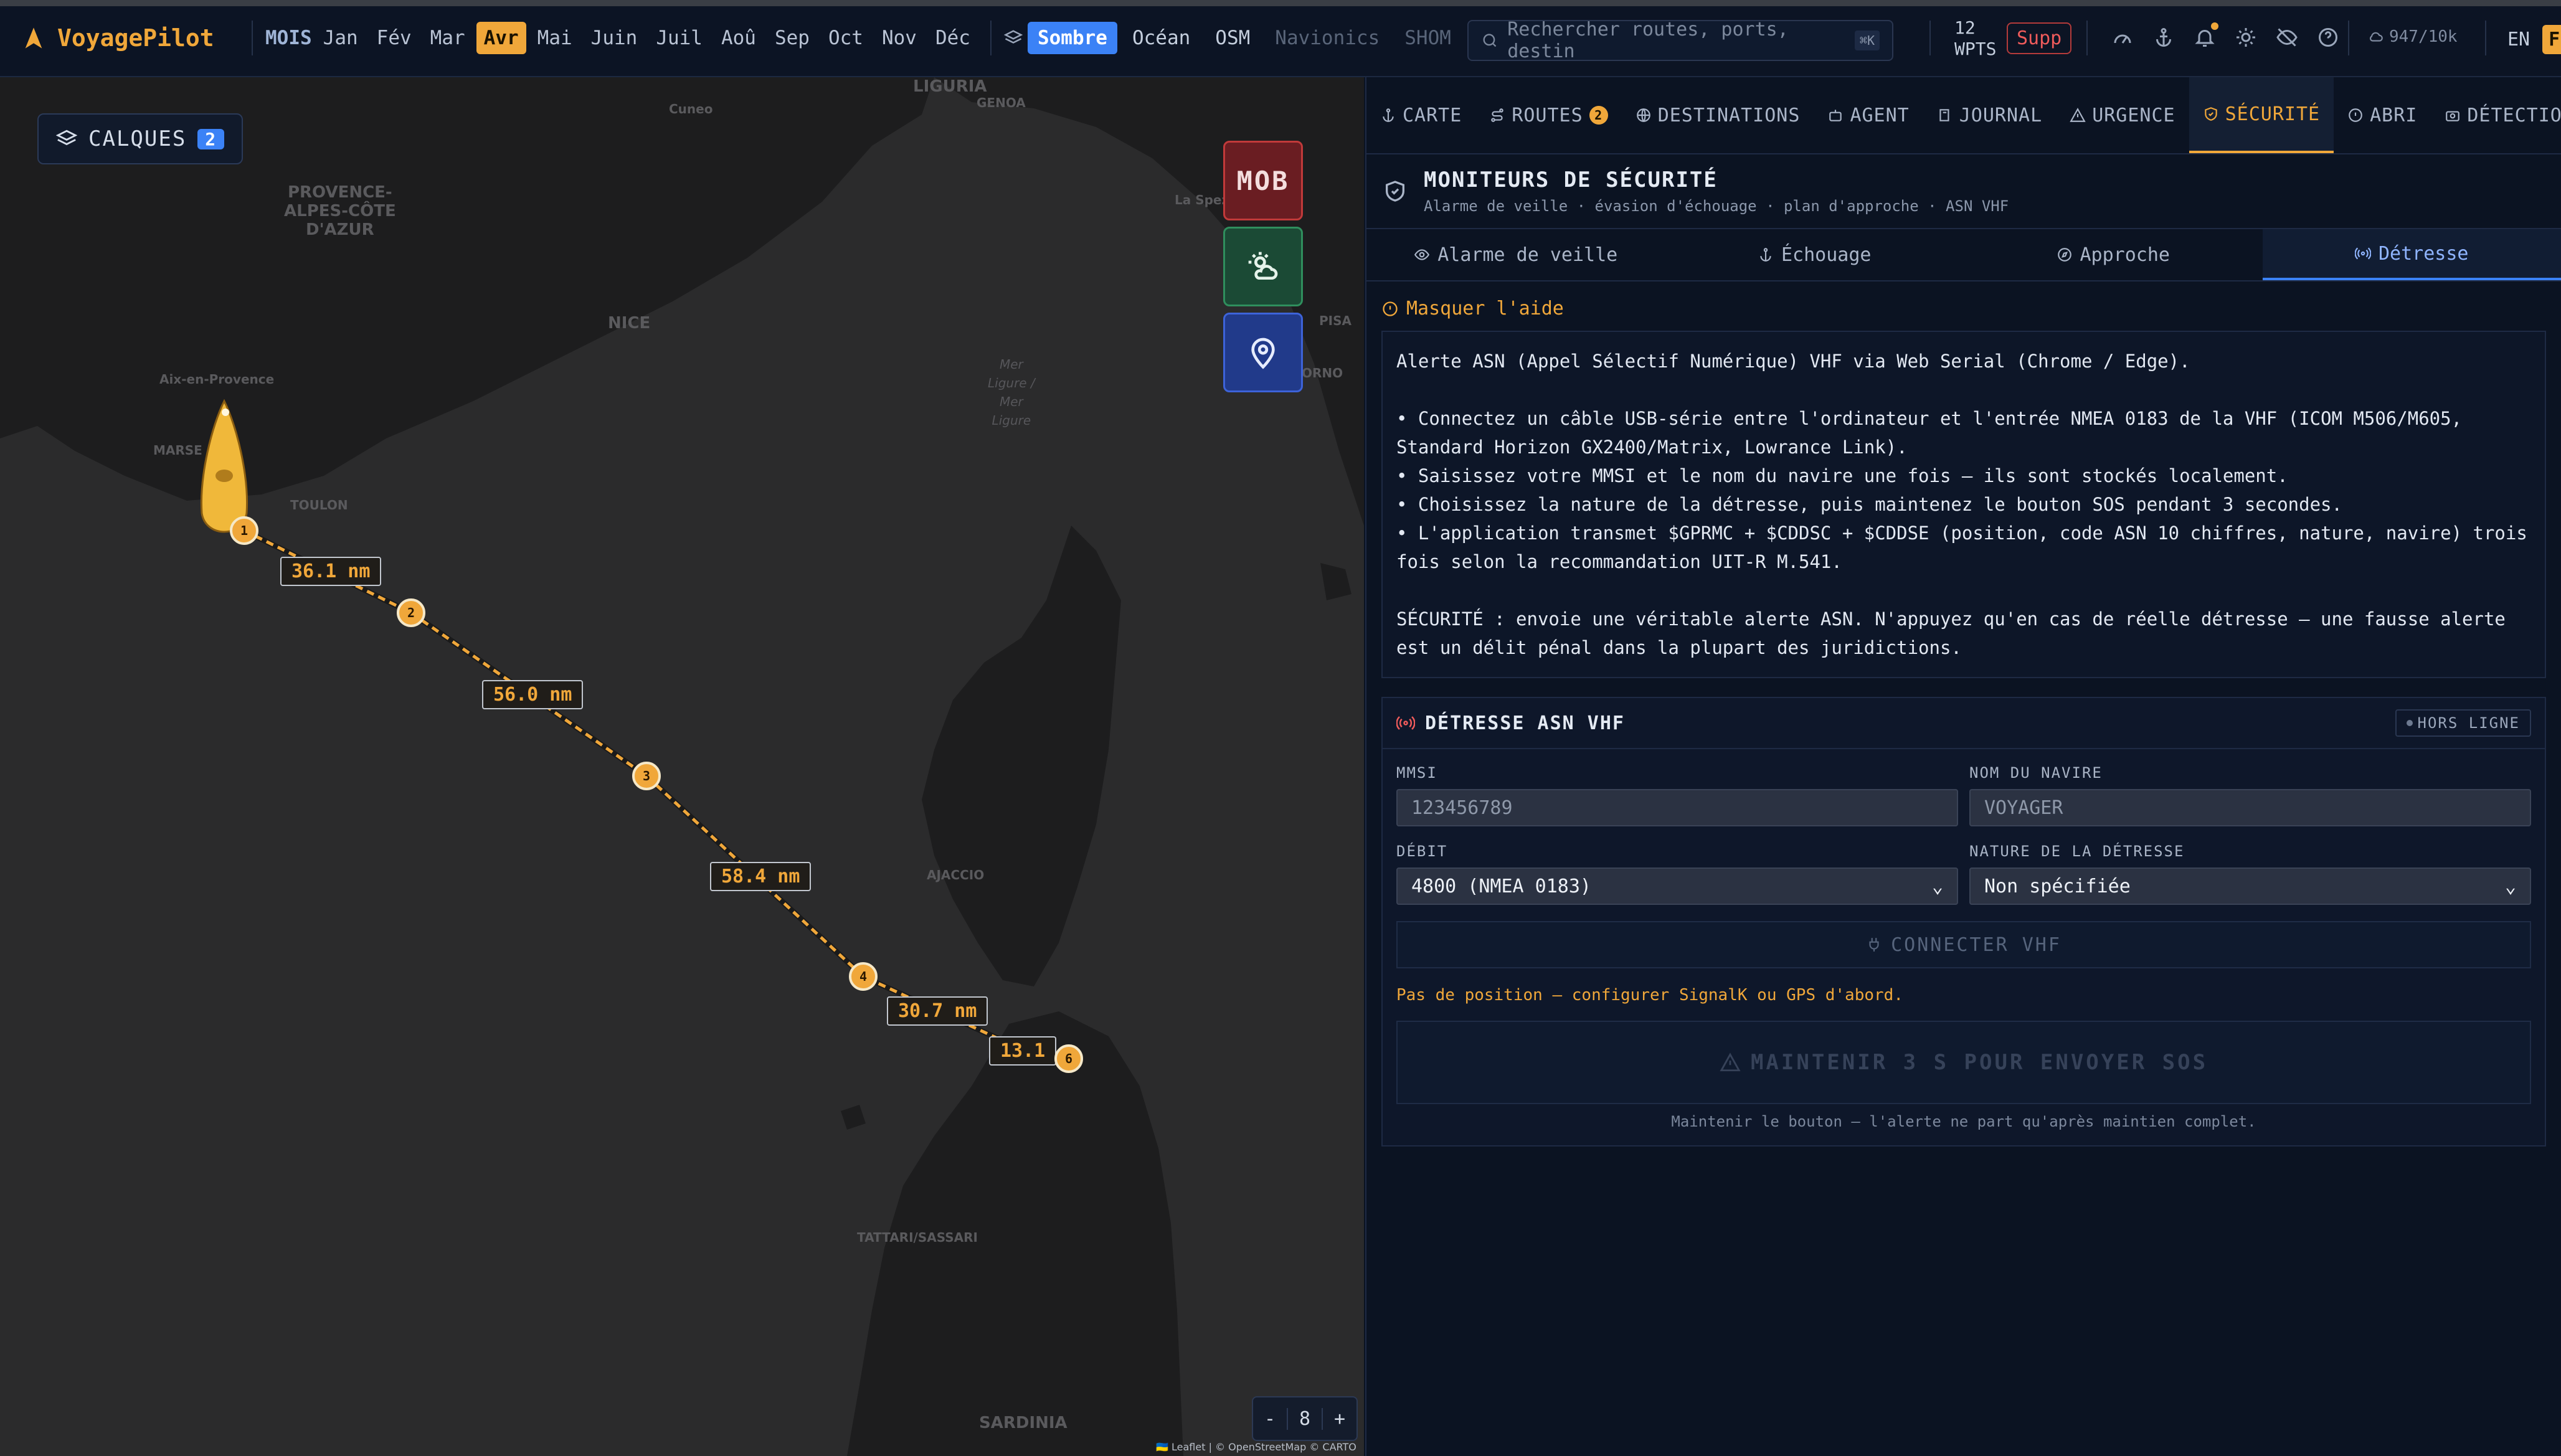 This screenshot has height=1456, width=2561. Describe the element at coordinates (846, 38) in the screenshot. I see `month-oct: Oct` at that location.